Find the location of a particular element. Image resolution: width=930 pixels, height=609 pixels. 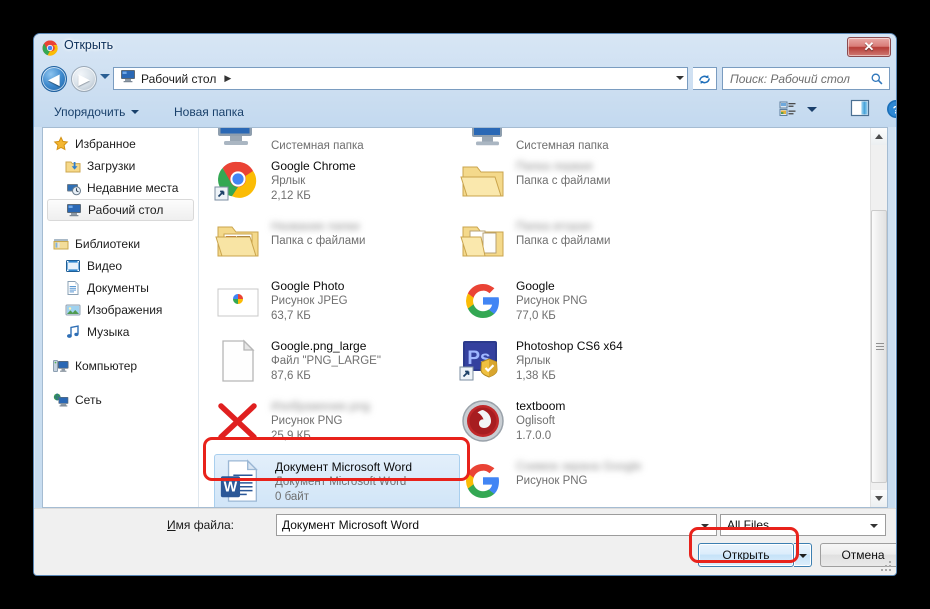

file-list-item: Google Рисунок PNG 77,0 КБ is located at coordinates (582, 304).